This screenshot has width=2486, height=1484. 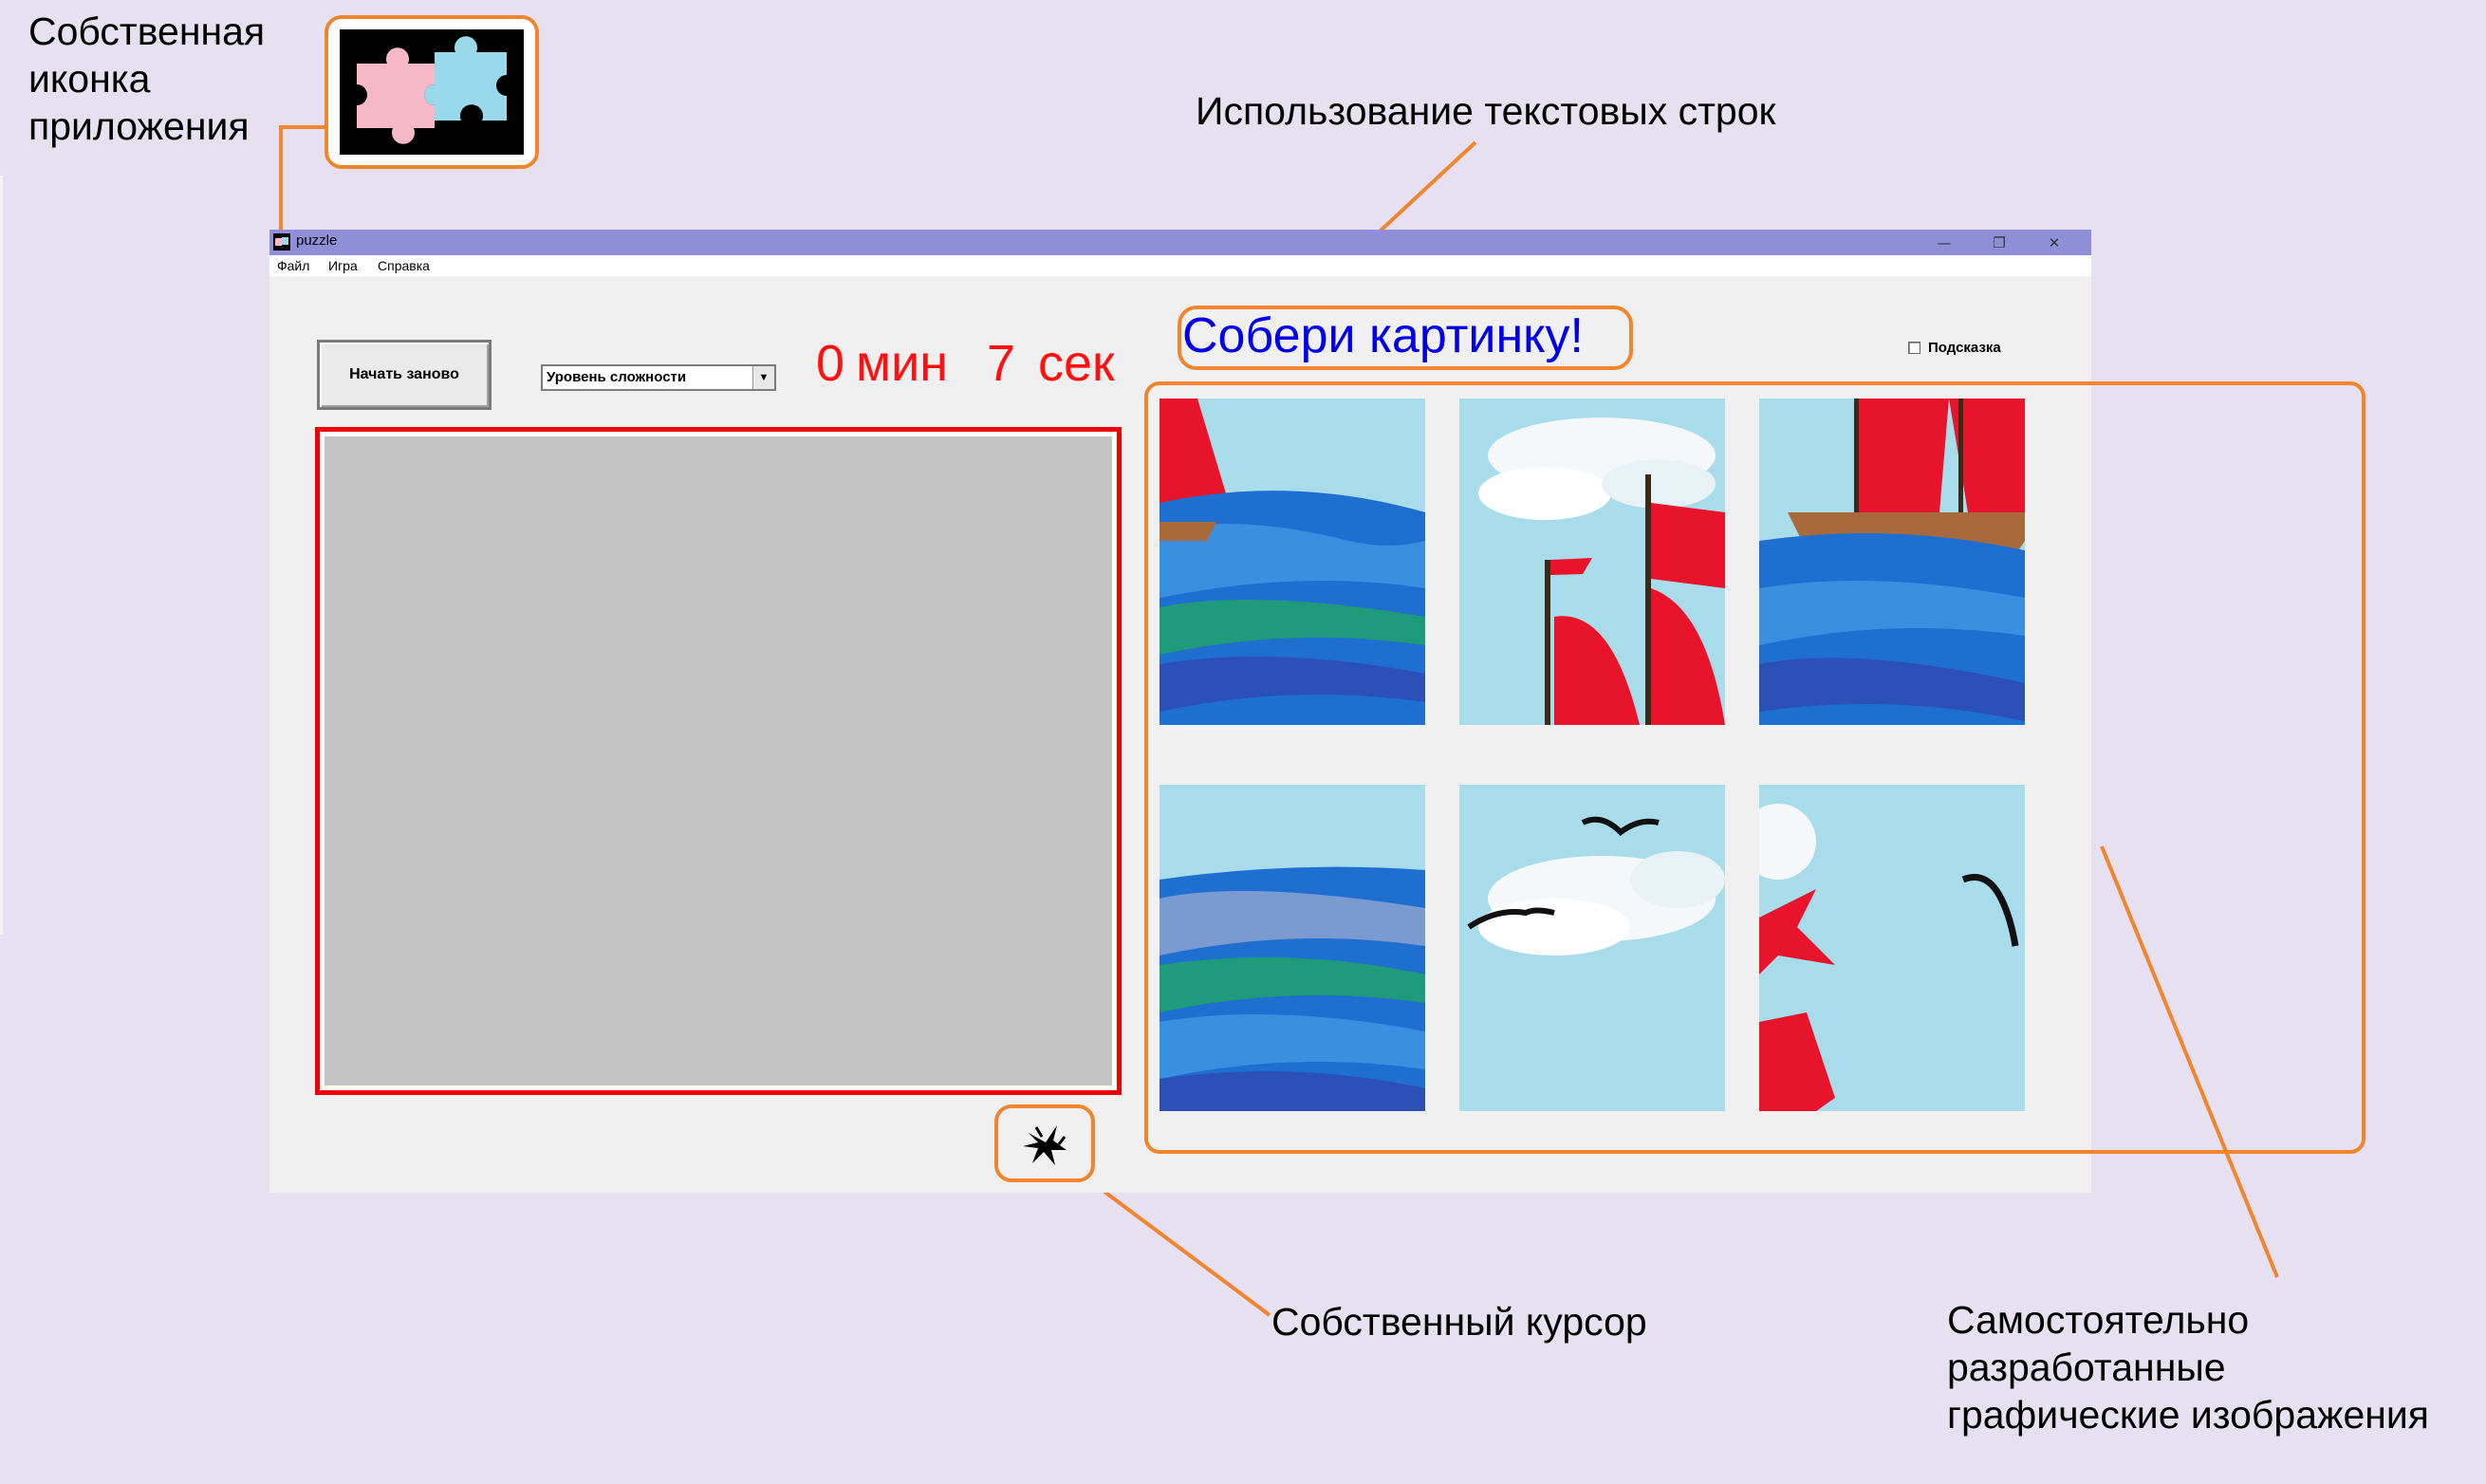 I want to click on difficulty-value: Уровень сложности, so click(x=617, y=377).